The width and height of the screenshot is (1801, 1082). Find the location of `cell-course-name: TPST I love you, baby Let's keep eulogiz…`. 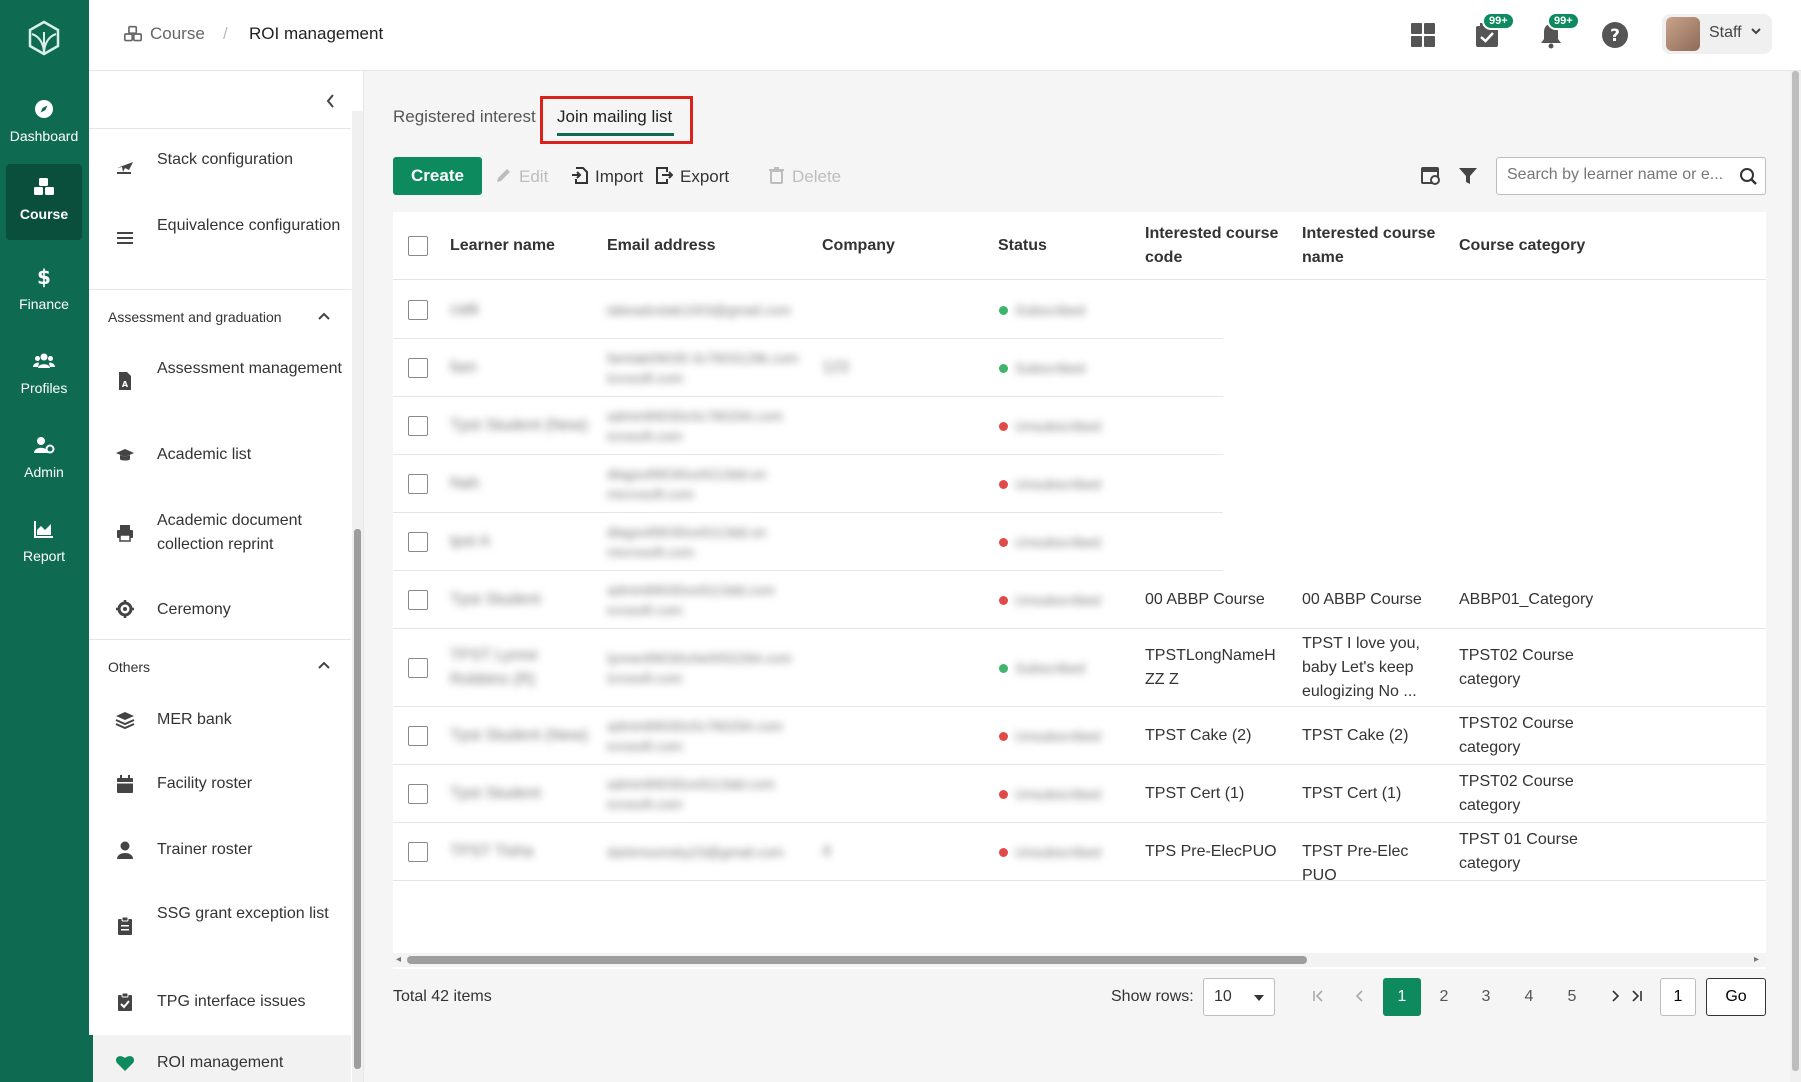

cell-course-name: TPST I love you, baby Let's keep eulogiz… is located at coordinates (1361, 667).